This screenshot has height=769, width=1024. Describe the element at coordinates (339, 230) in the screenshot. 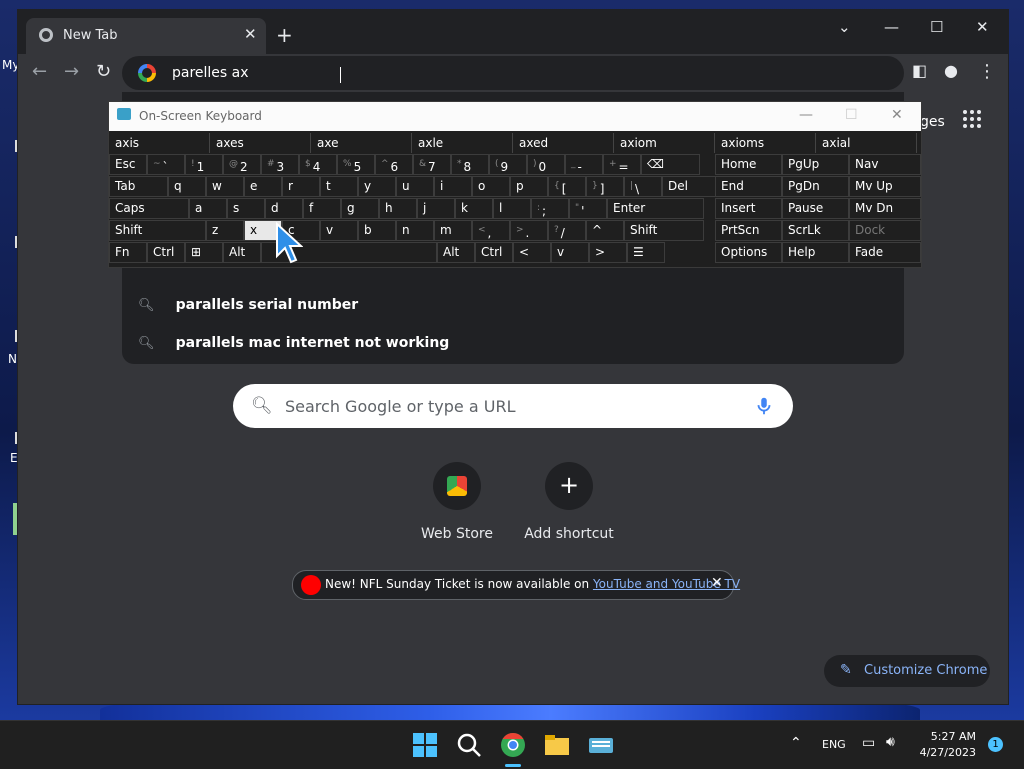

I see `key-v: v` at that location.